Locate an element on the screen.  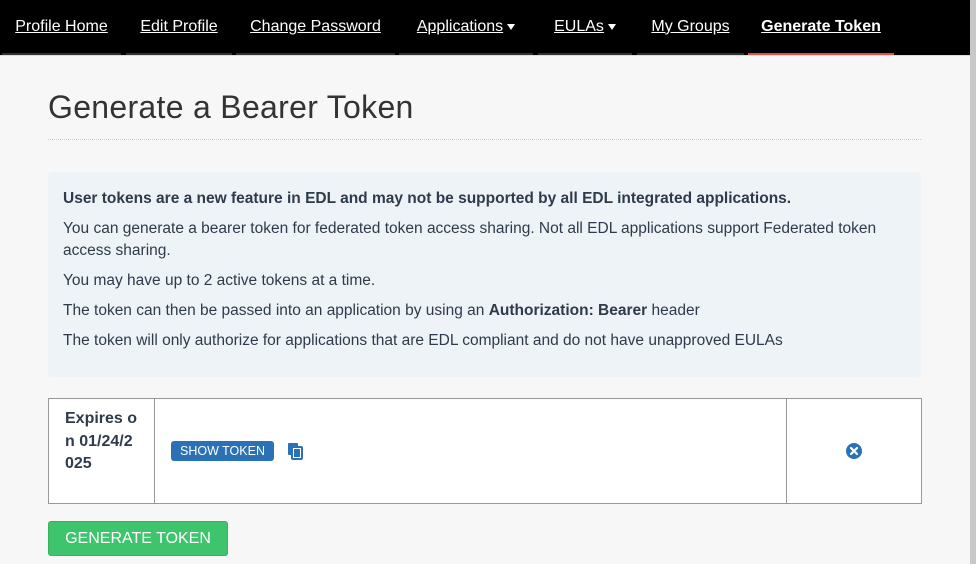
nav-change-password: Change Password is located at coordinates (315, 27).